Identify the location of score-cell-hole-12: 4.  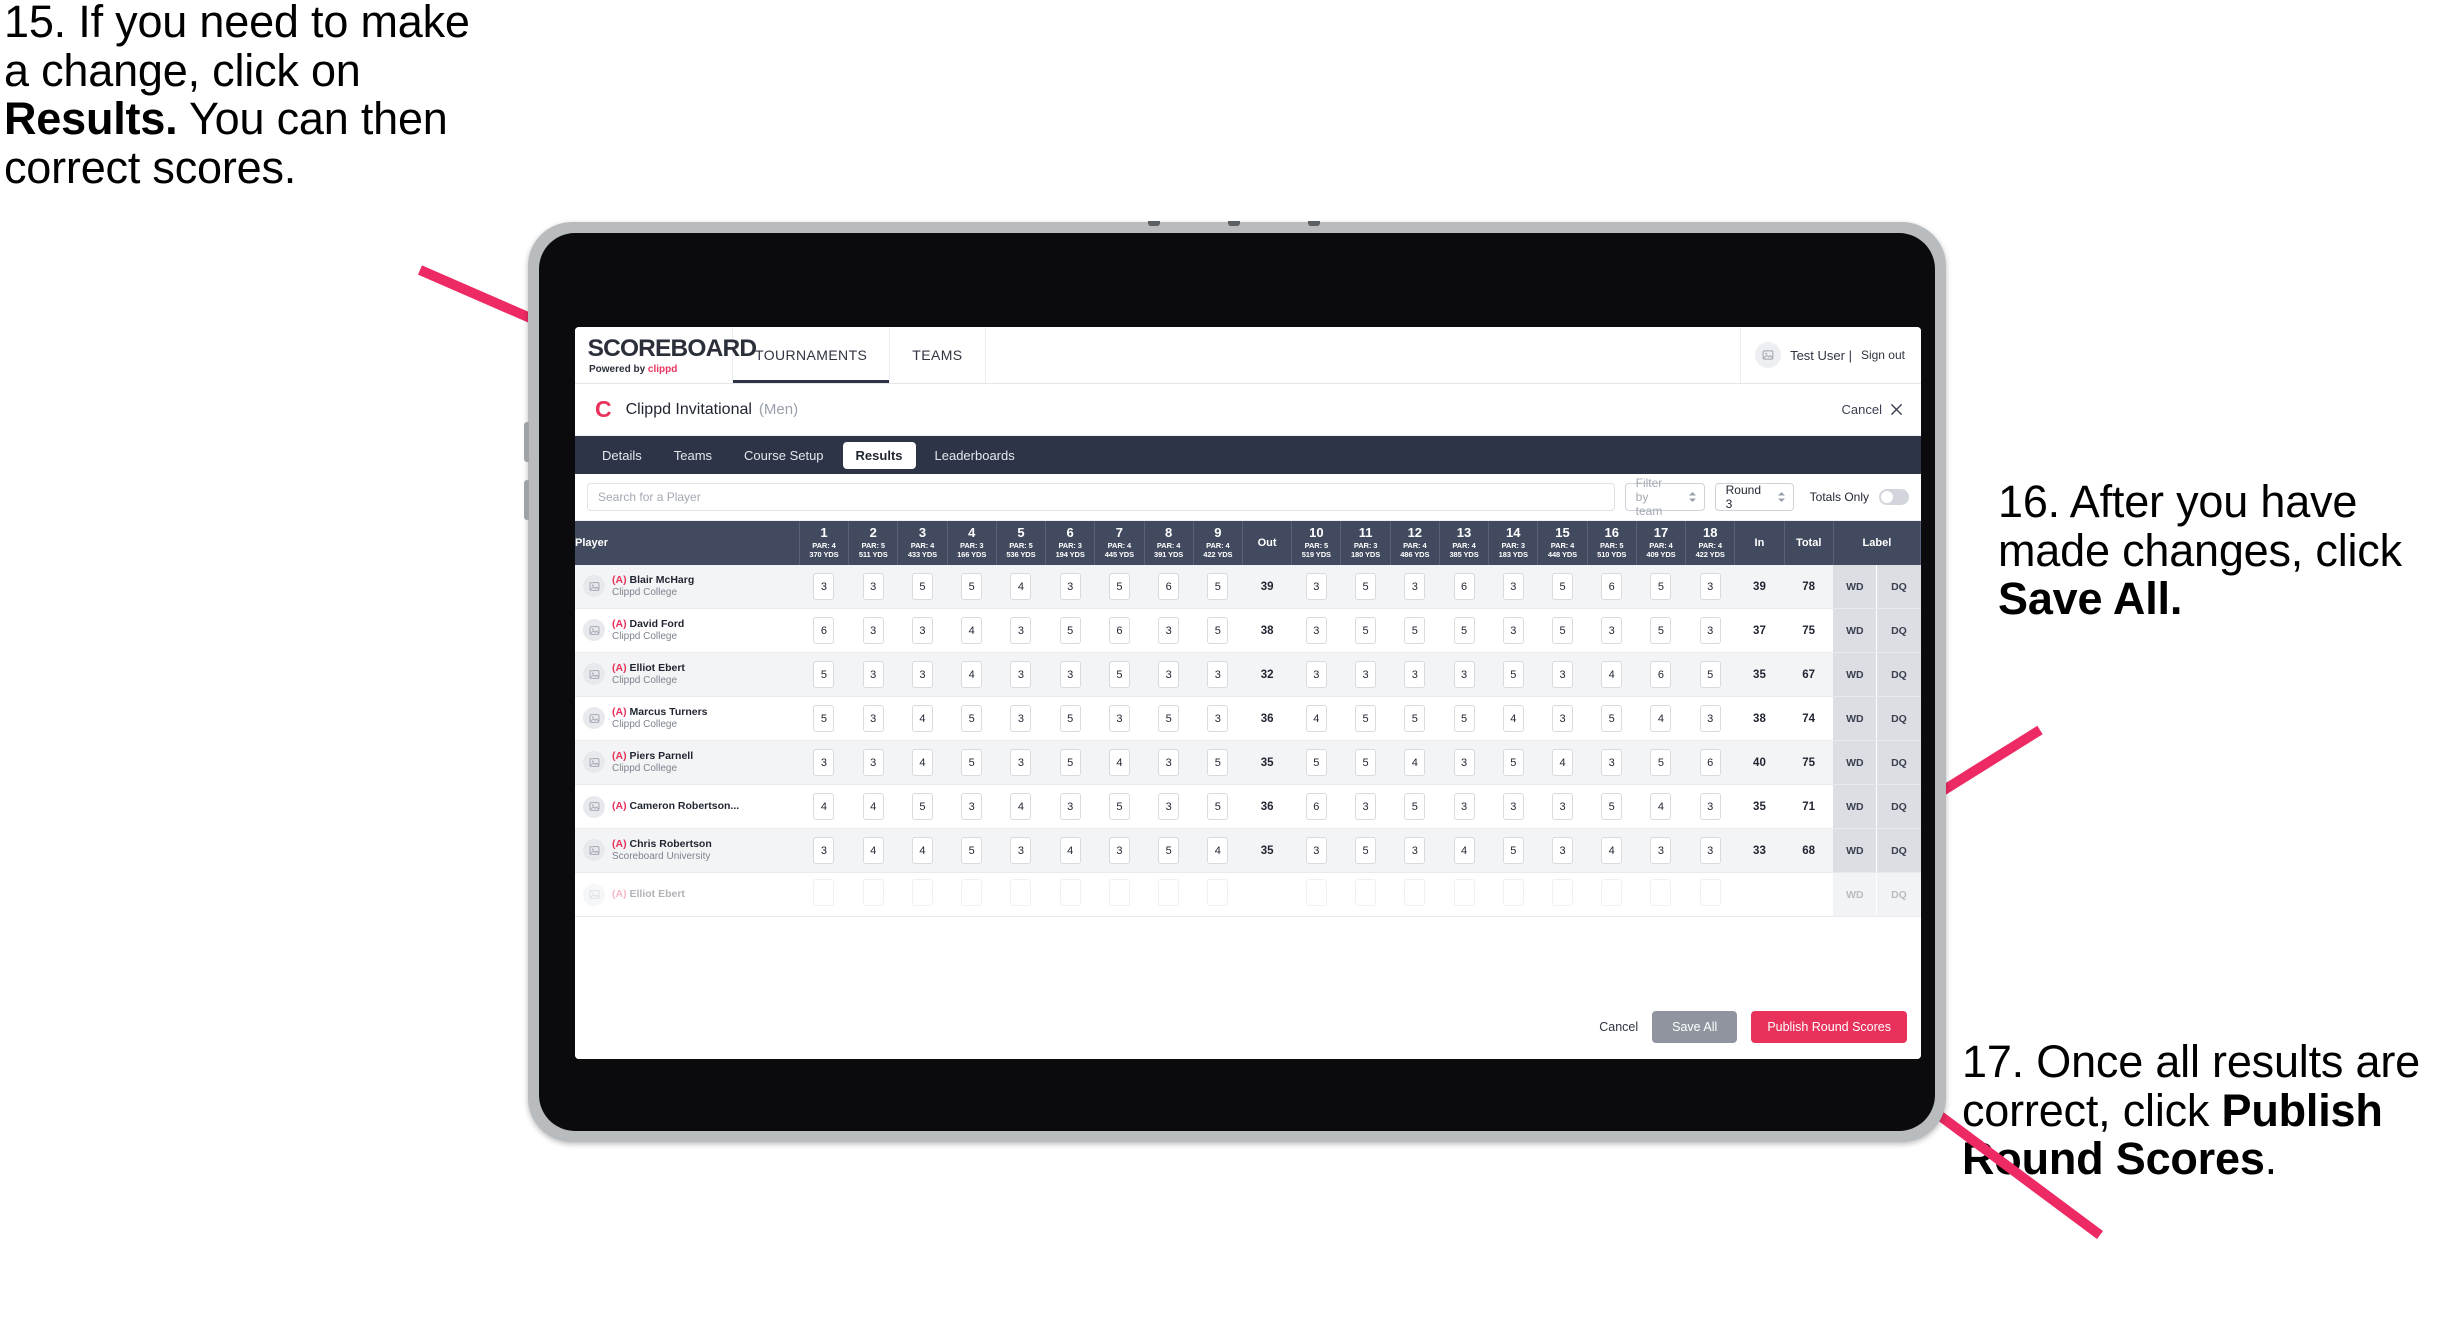
(1415, 762).